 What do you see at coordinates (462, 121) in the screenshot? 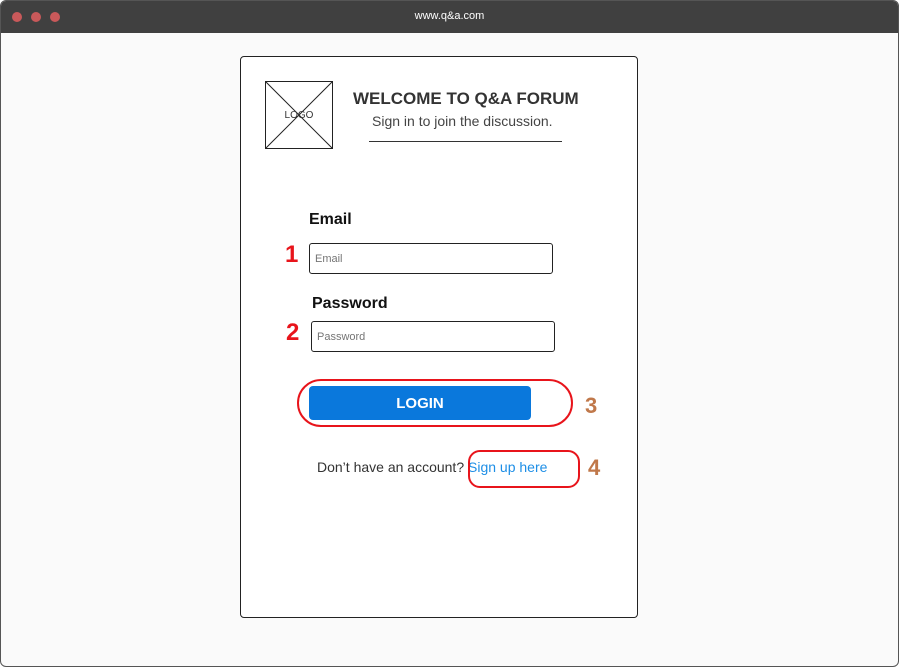
I see `page-subtitle: Sign in to join the discussion.` at bounding box center [462, 121].